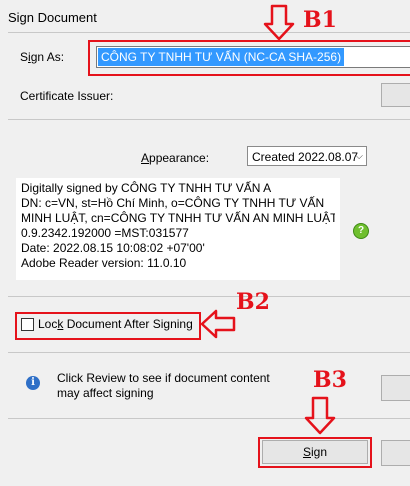  Describe the element at coordinates (395, 388) in the screenshot. I see `review-button` at that location.